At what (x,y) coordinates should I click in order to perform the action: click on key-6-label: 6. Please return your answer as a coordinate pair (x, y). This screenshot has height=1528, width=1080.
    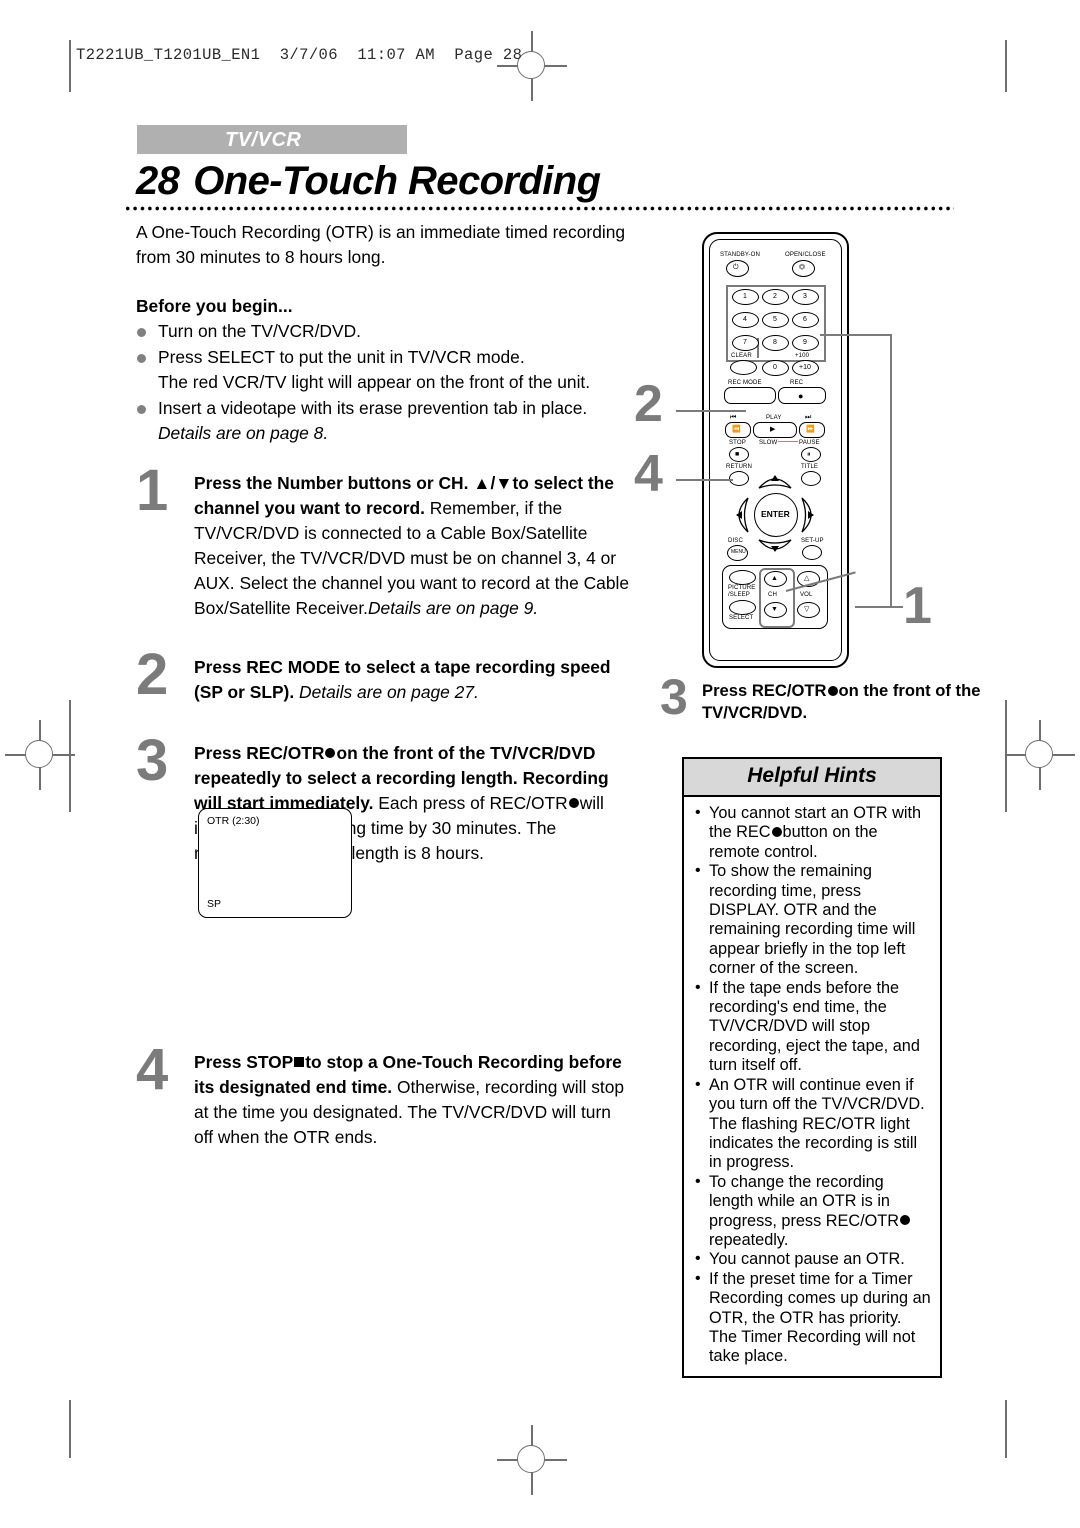
    Looking at the image, I should click on (805, 319).